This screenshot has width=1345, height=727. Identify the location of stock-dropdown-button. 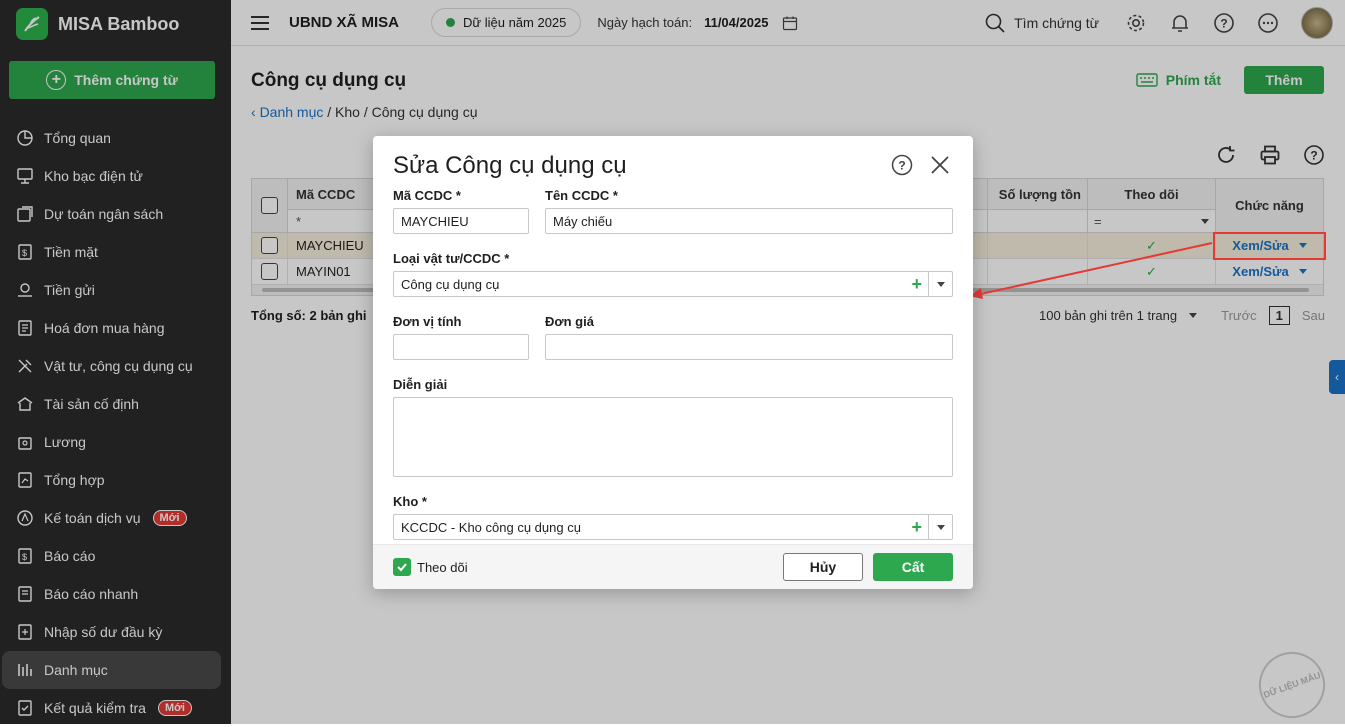
(940, 527).